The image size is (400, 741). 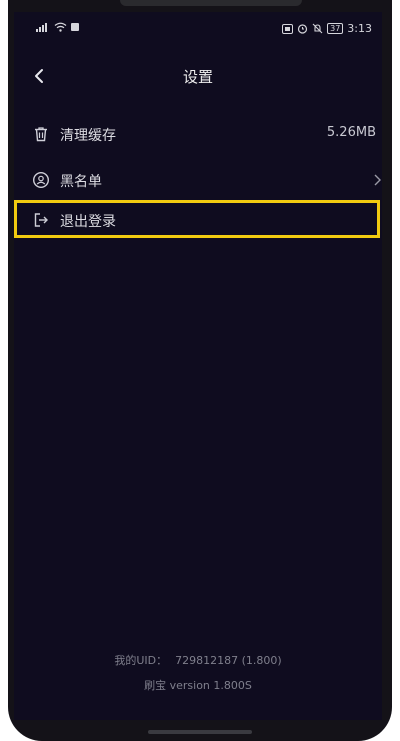 I want to click on blacklist-label: 黑名单, so click(x=81, y=182).